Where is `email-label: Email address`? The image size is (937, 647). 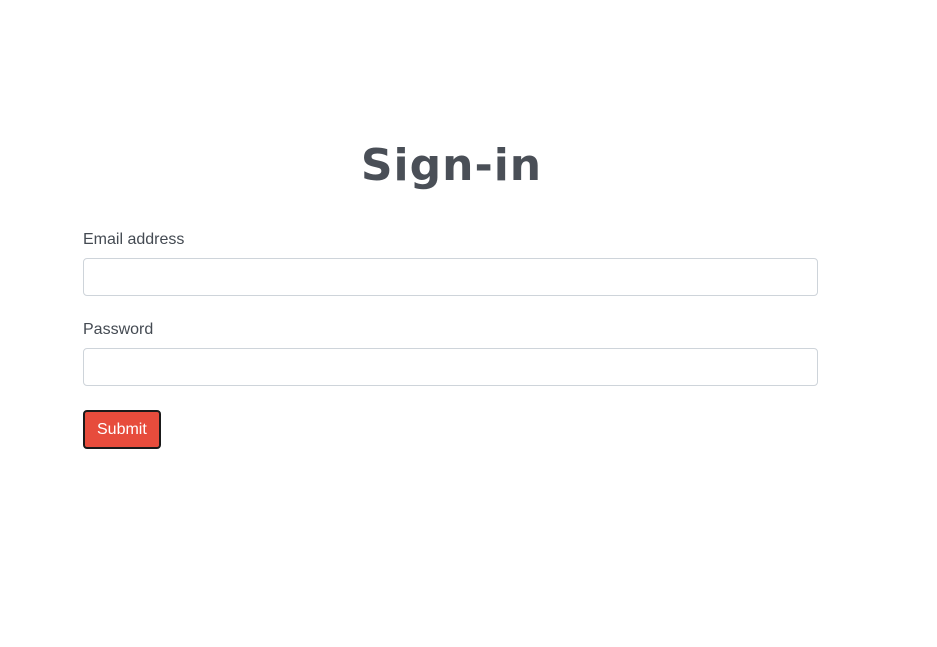
email-label: Email address is located at coordinates (134, 239).